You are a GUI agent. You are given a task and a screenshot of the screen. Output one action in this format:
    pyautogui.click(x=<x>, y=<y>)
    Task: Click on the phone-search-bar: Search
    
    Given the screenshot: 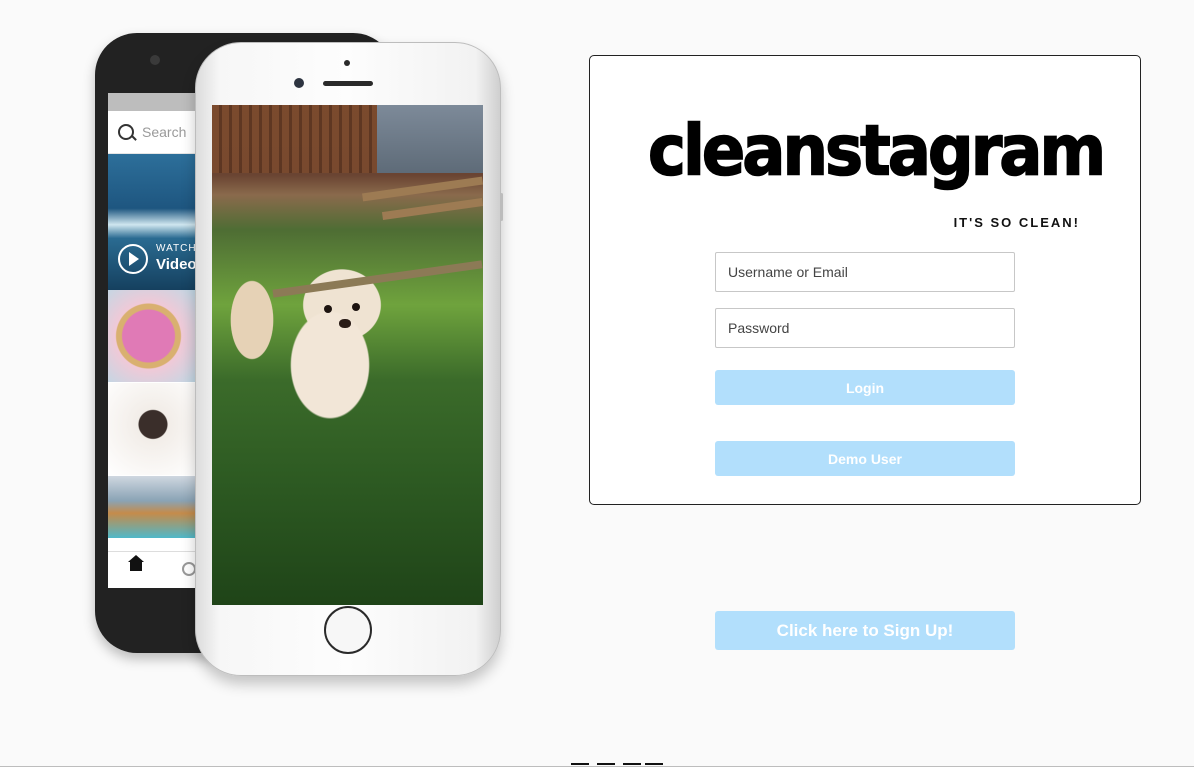 What is the action you would take?
    pyautogui.click(x=153, y=132)
    